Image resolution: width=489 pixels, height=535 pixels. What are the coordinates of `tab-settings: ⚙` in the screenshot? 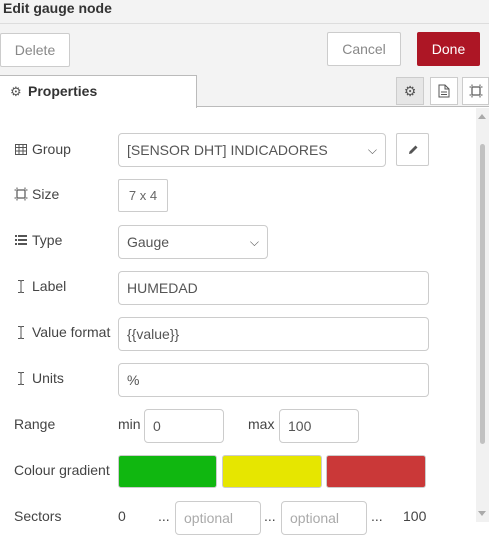 It's located at (410, 91).